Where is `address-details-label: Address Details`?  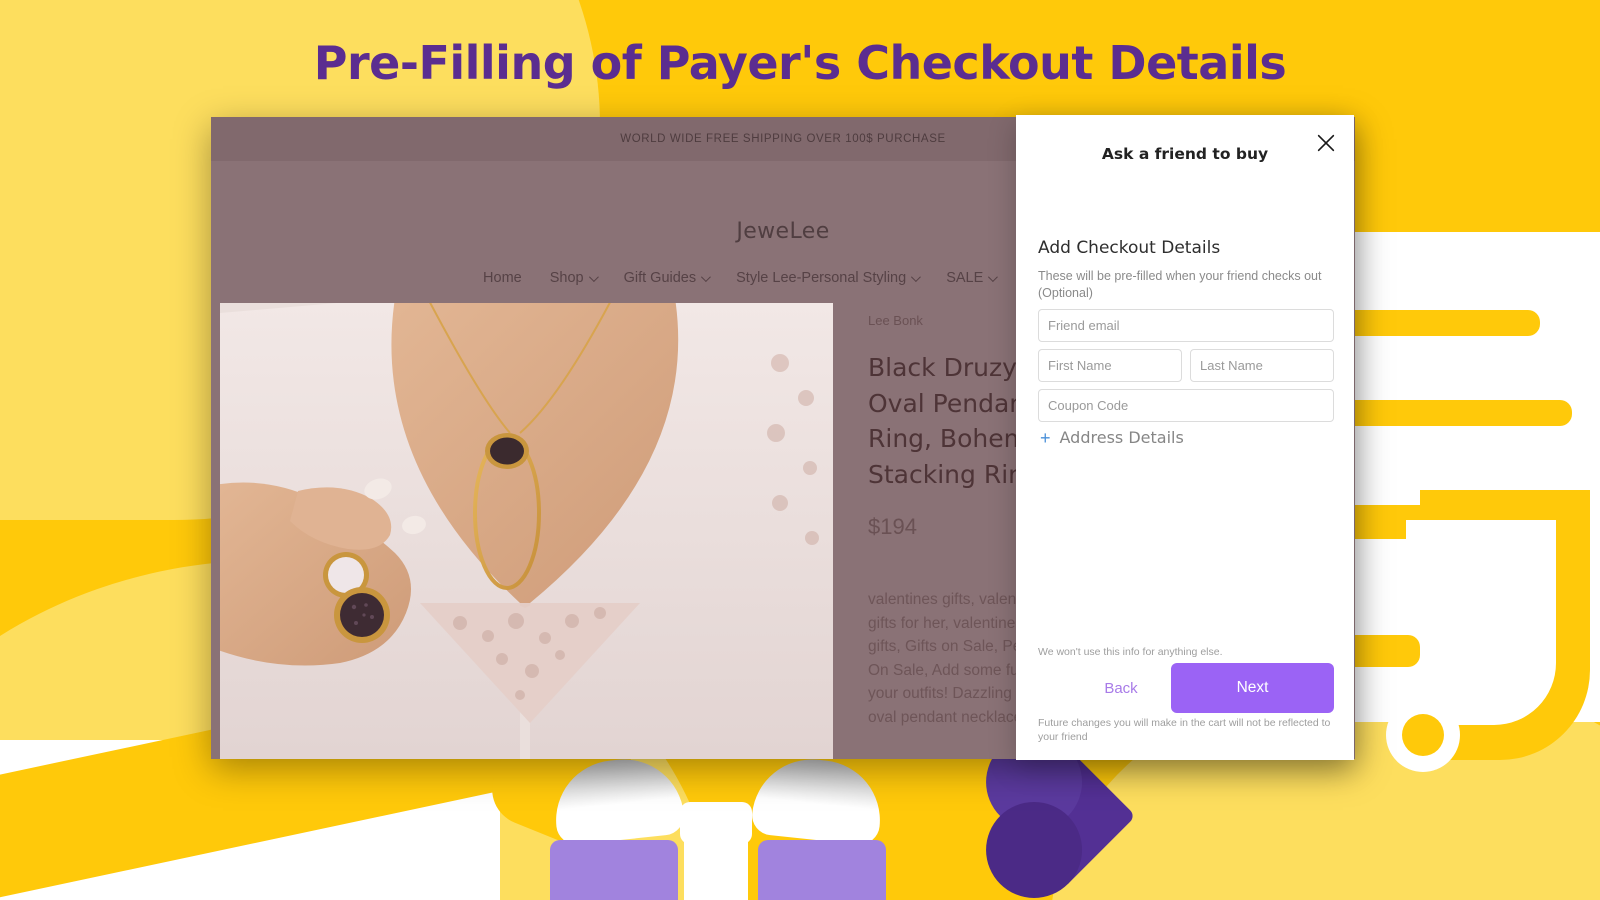
address-details-label: Address Details is located at coordinates (1121, 437).